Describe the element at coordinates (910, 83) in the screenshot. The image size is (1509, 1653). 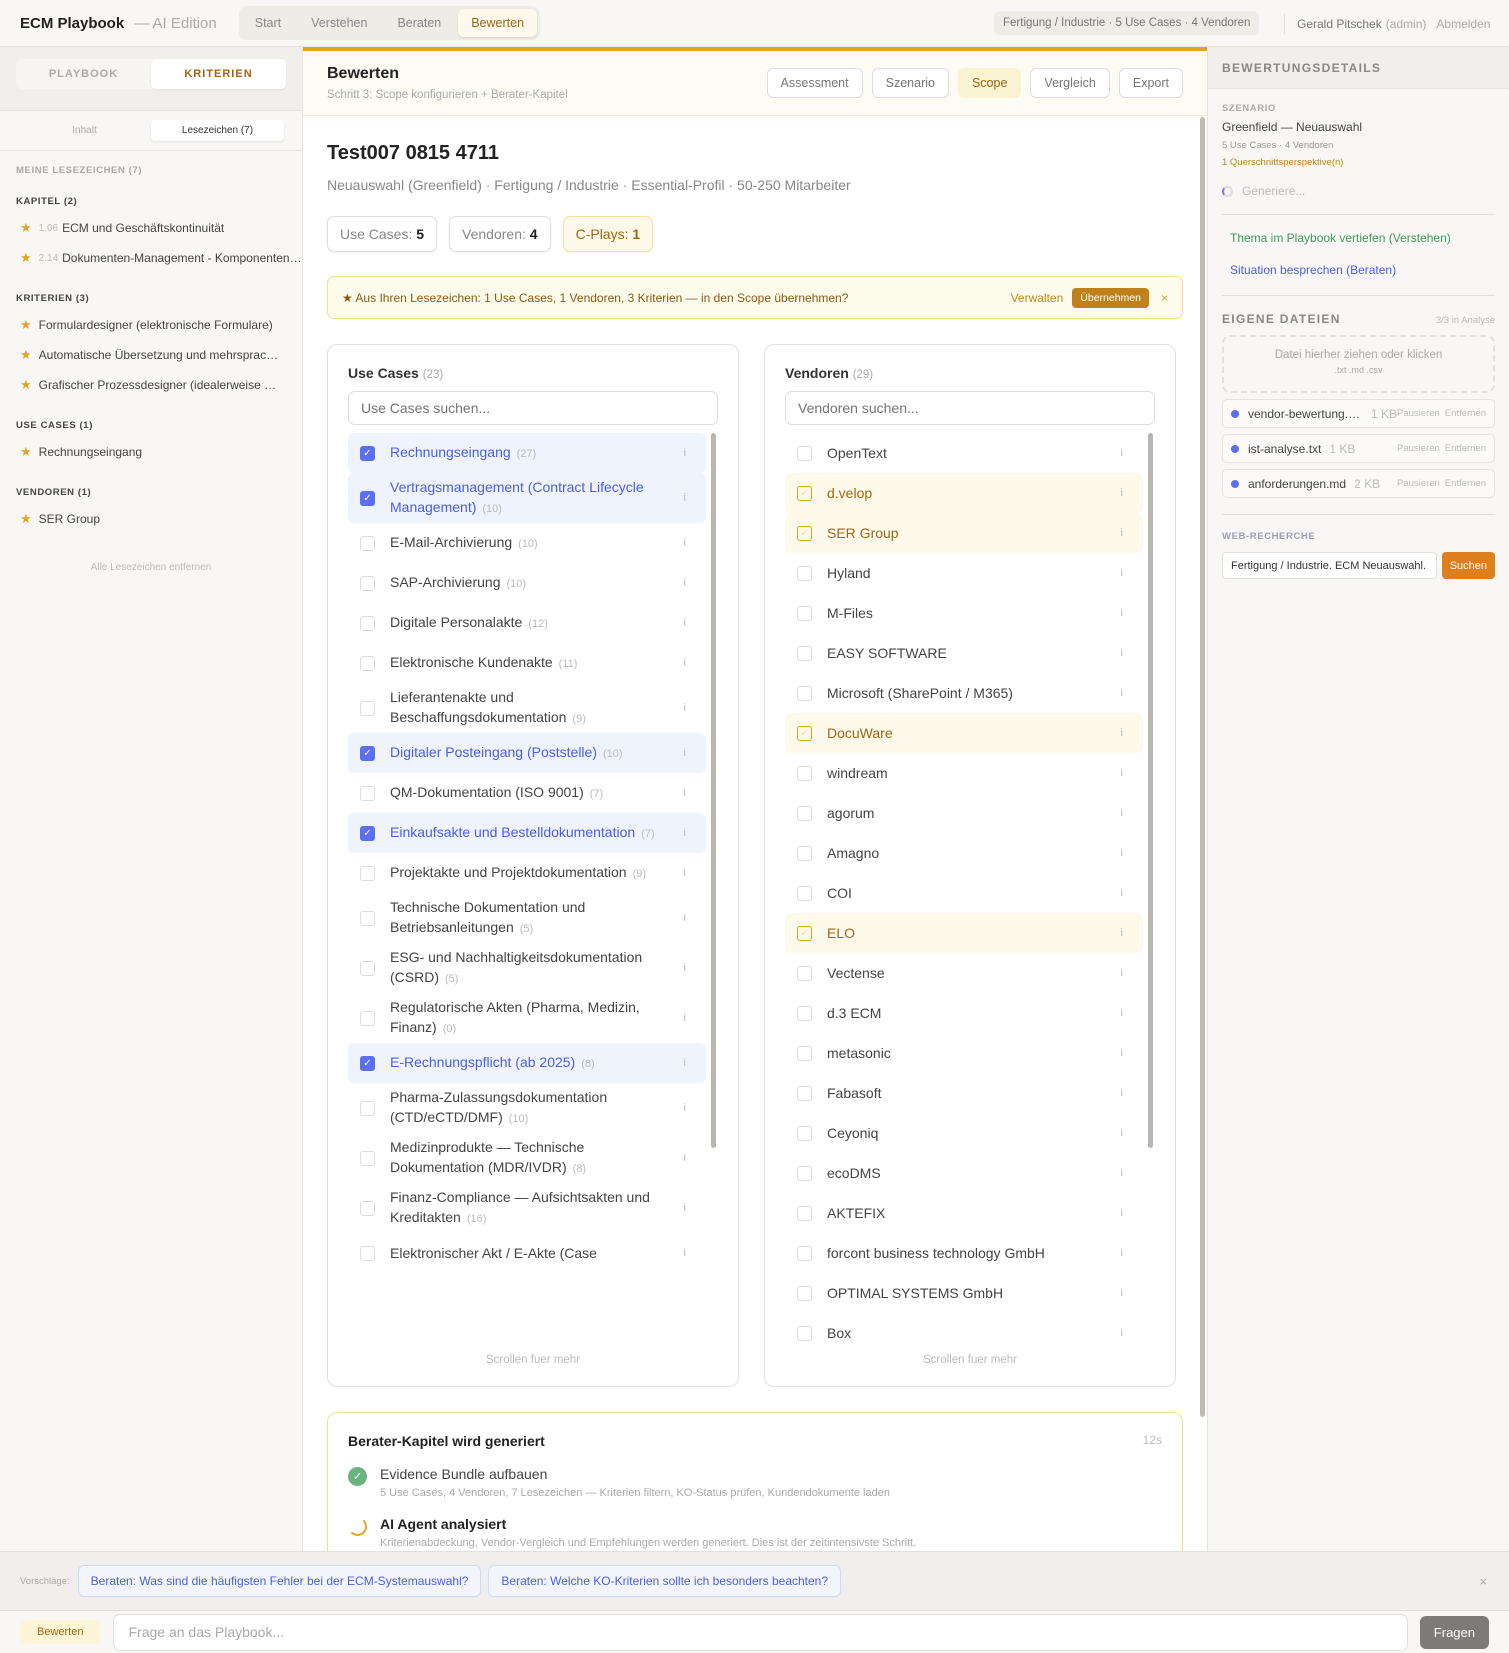
I see `step-szenario: Szenario` at that location.